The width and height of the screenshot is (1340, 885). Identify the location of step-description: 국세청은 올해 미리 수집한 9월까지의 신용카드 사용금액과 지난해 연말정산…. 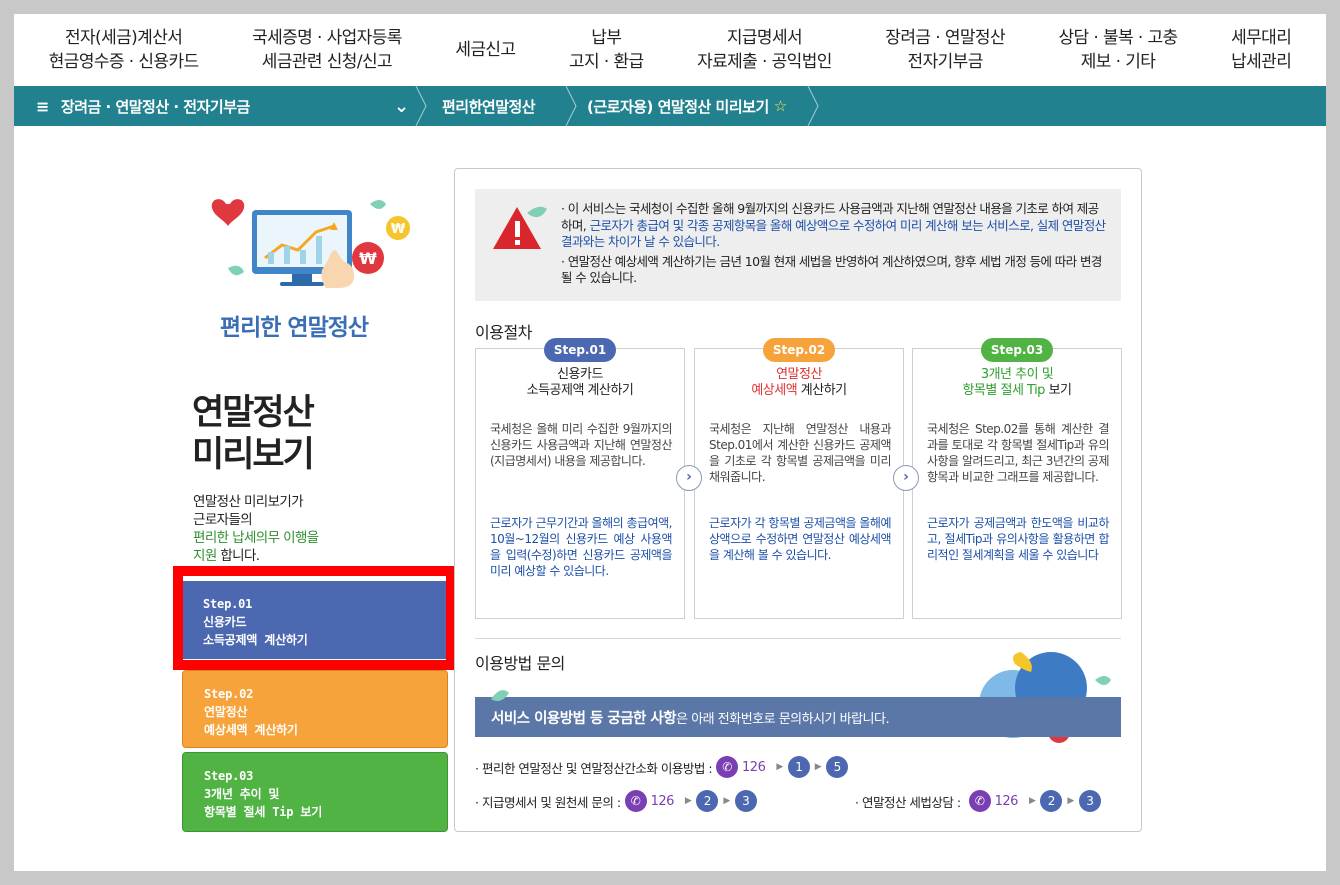
(581, 445).